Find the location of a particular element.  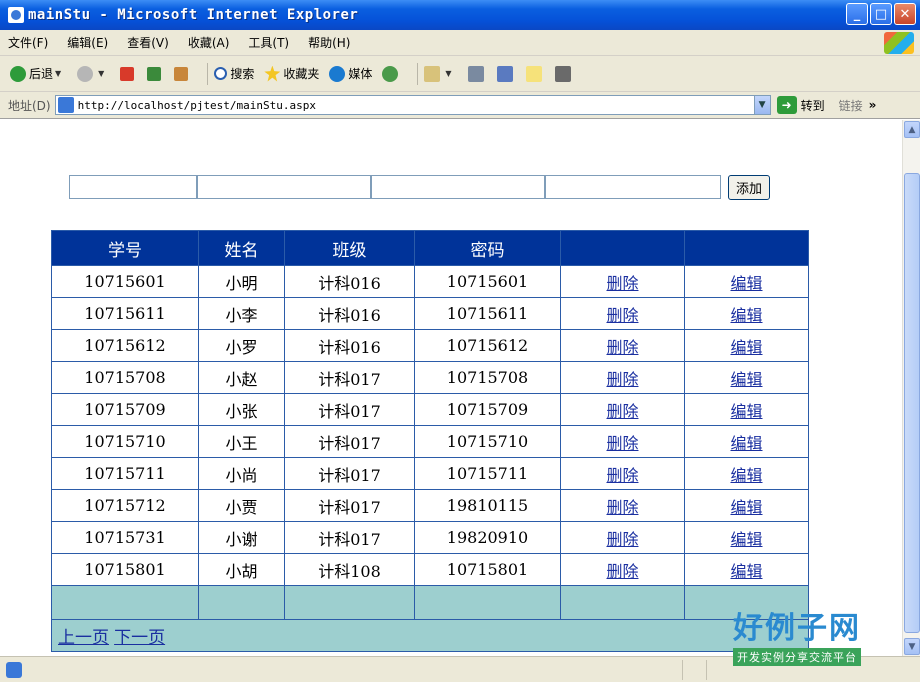

edit-button is located at coordinates (506, 73).